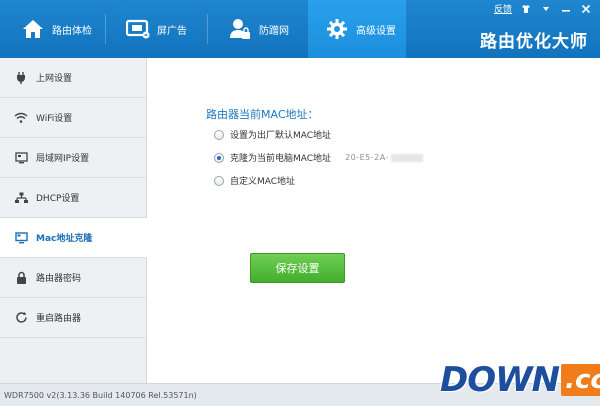  What do you see at coordinates (357, 29) in the screenshot?
I see `tab-advanced-settings: 高级设置` at bounding box center [357, 29].